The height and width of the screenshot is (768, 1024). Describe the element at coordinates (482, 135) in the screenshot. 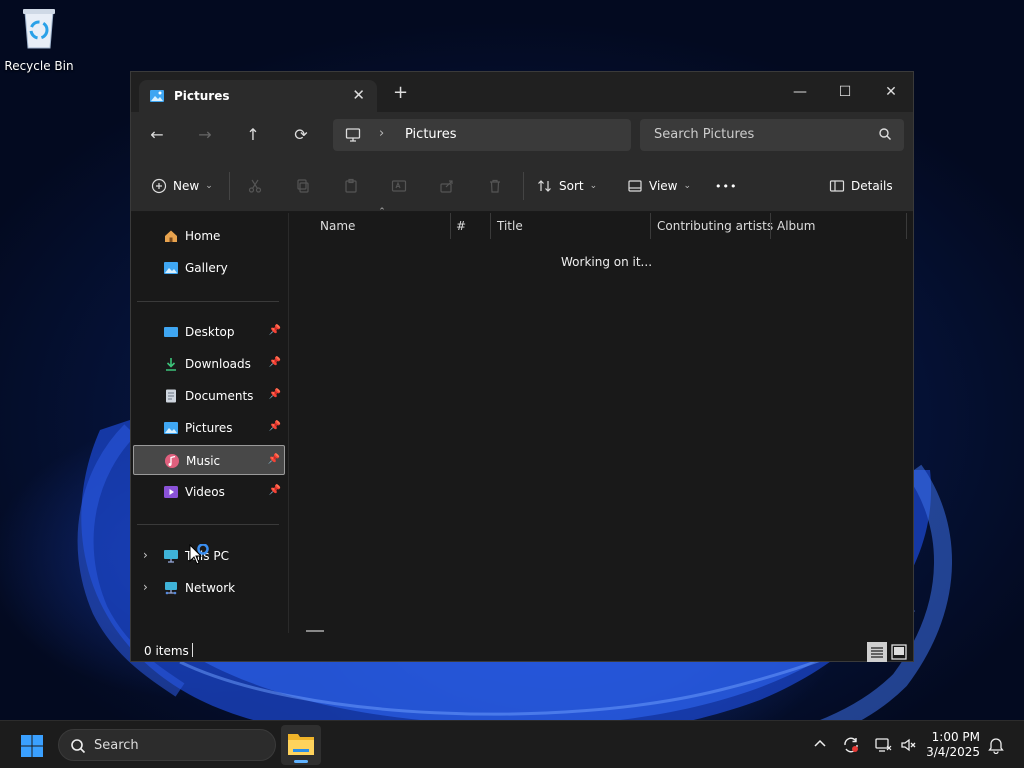

I see `address-bar: › Pictures` at that location.